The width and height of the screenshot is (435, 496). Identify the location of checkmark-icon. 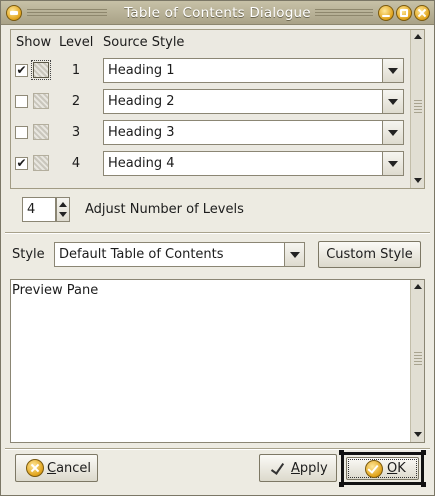
(277, 467).